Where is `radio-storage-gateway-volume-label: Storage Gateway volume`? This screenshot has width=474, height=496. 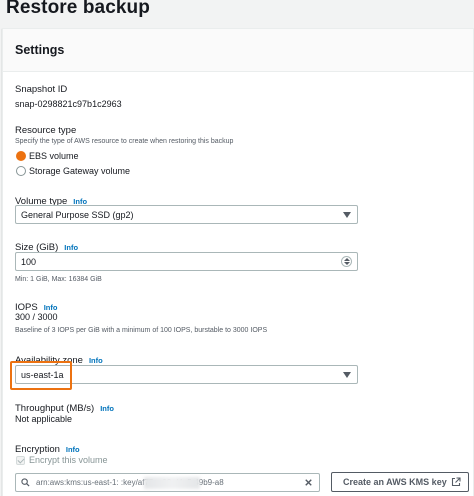
radio-storage-gateway-volume-label: Storage Gateway volume is located at coordinates (79, 171).